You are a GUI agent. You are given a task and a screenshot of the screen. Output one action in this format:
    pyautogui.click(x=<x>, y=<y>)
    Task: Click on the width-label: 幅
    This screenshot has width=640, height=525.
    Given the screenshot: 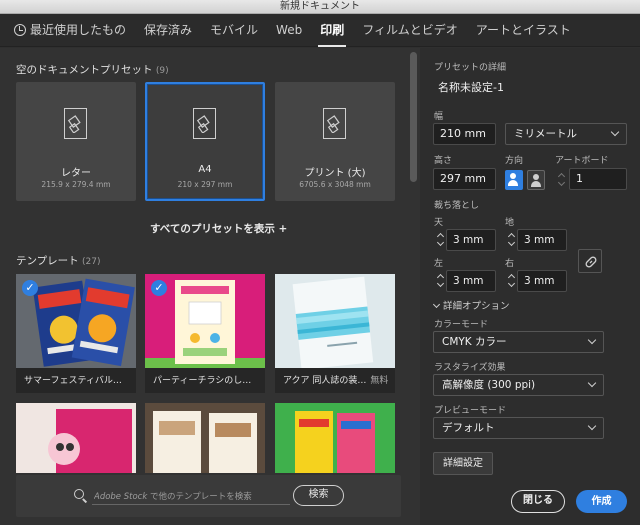 What is the action you would take?
    pyautogui.click(x=439, y=117)
    